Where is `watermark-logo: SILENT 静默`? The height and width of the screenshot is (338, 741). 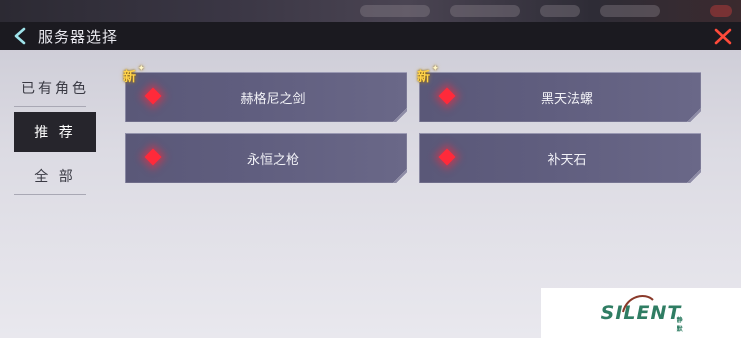 watermark-logo: SILENT 静默 is located at coordinates (641, 313).